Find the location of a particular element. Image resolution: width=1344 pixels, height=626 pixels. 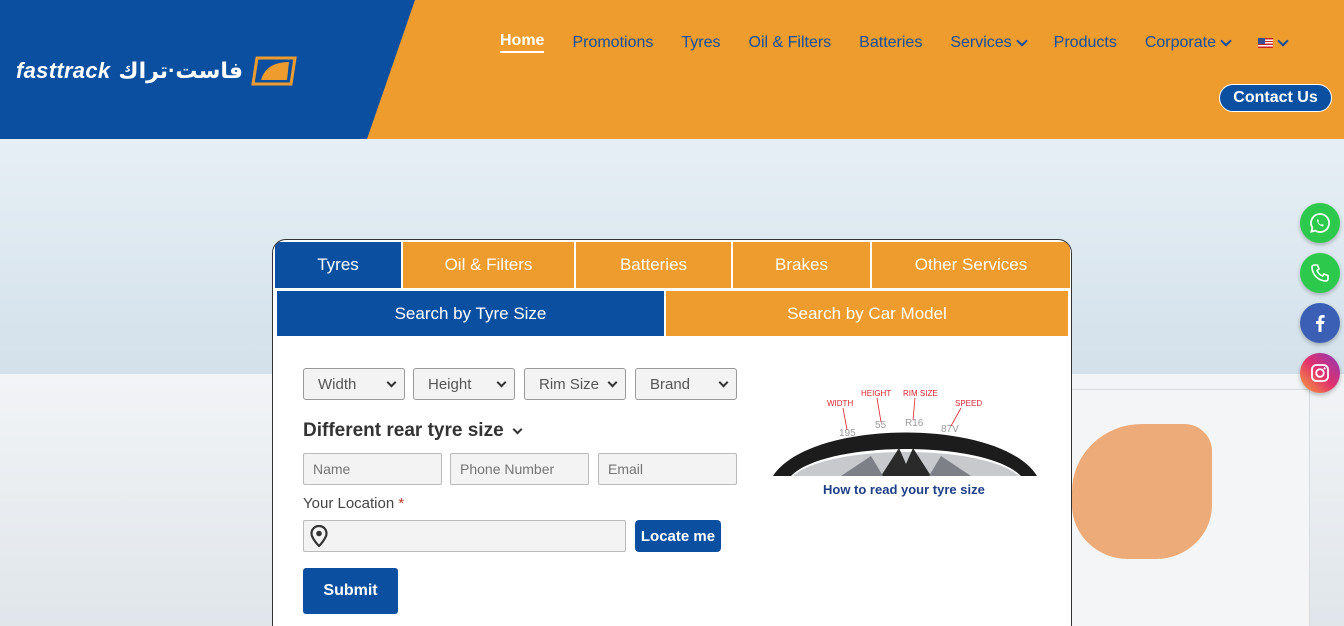

brand-name-en: fasttrack is located at coordinates (63, 70).